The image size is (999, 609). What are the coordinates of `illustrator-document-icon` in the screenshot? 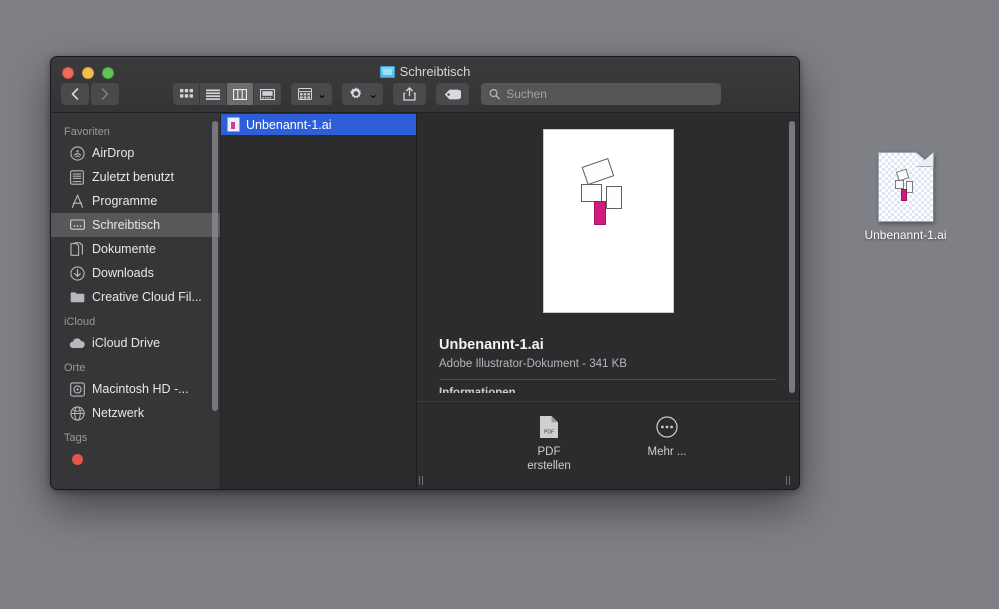 It's located at (905, 187).